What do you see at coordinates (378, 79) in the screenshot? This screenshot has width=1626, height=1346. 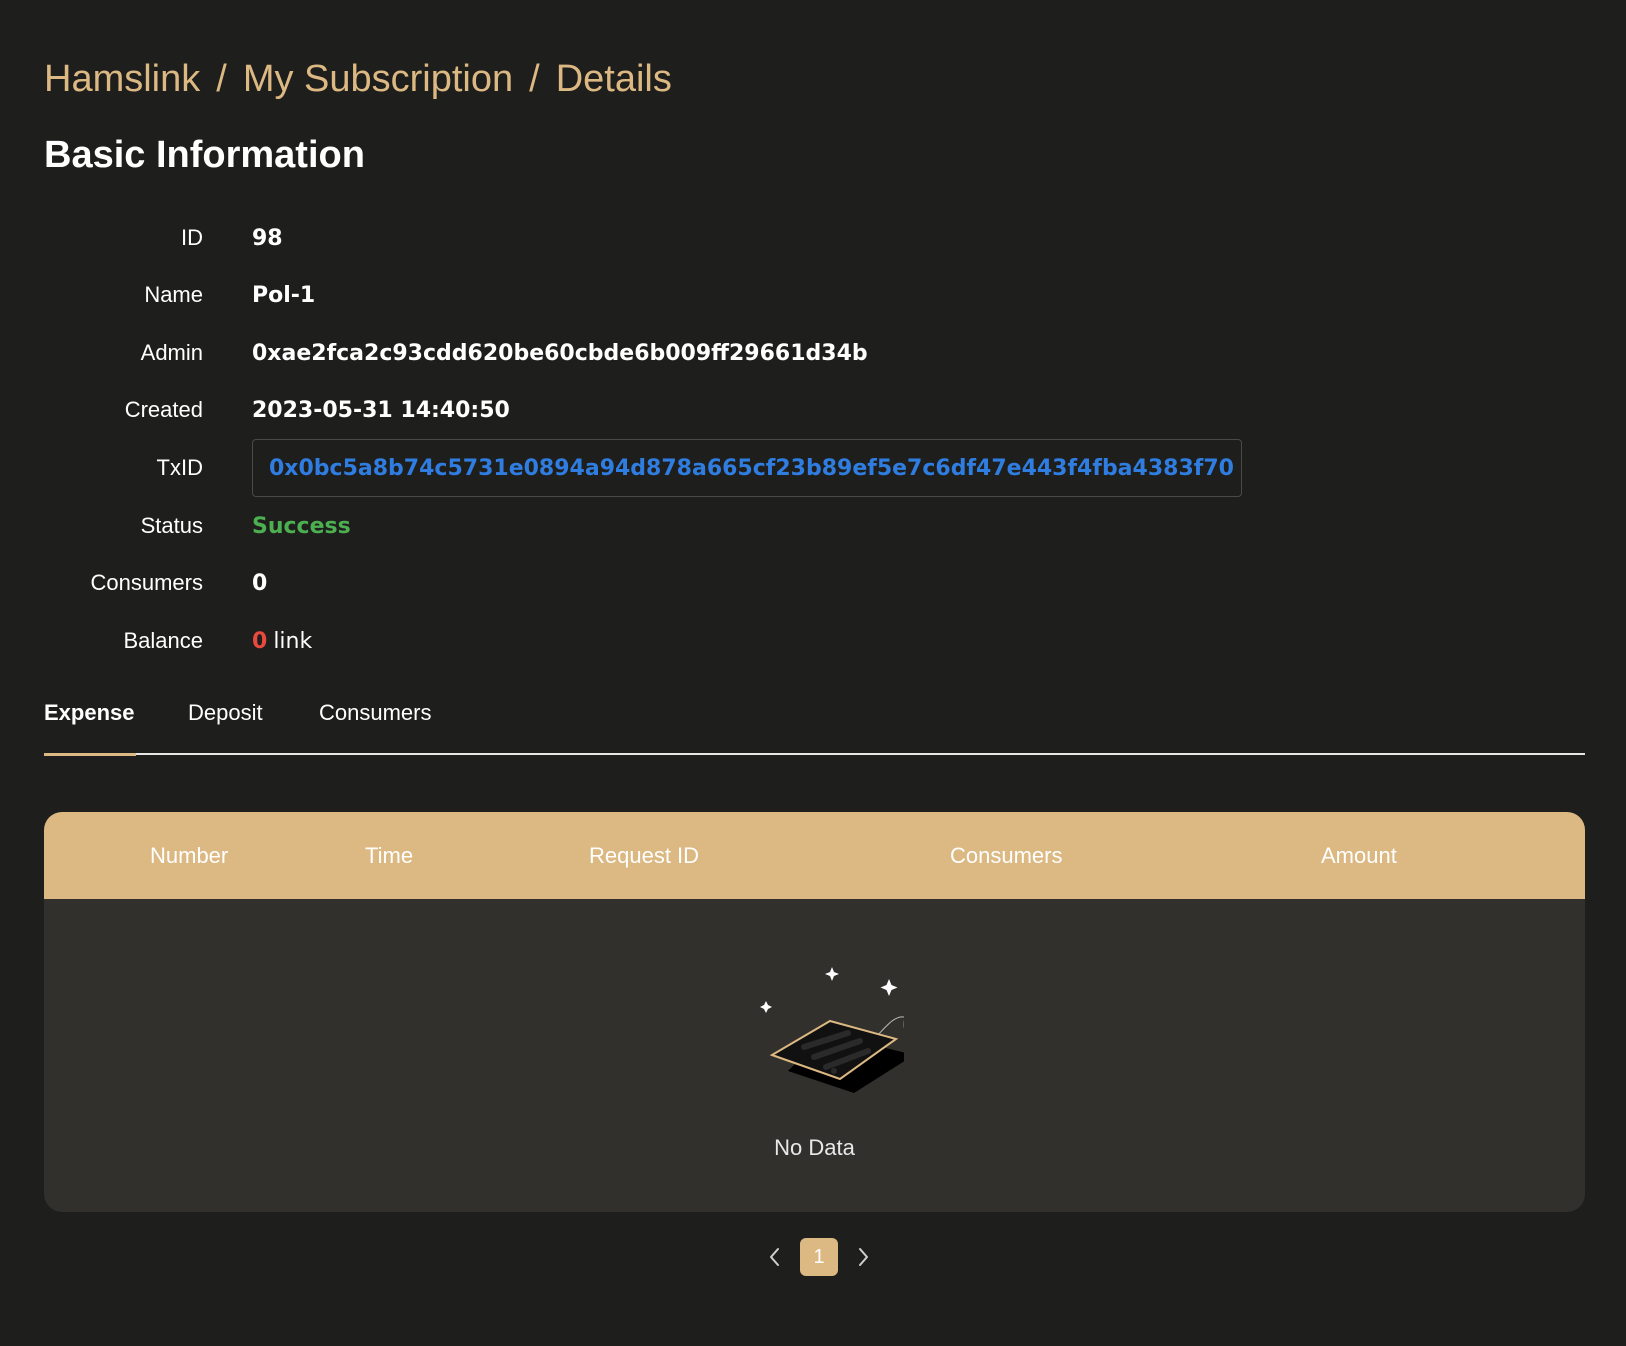 I see `breadcrumb-item-my-subscription: My Subscription` at bounding box center [378, 79].